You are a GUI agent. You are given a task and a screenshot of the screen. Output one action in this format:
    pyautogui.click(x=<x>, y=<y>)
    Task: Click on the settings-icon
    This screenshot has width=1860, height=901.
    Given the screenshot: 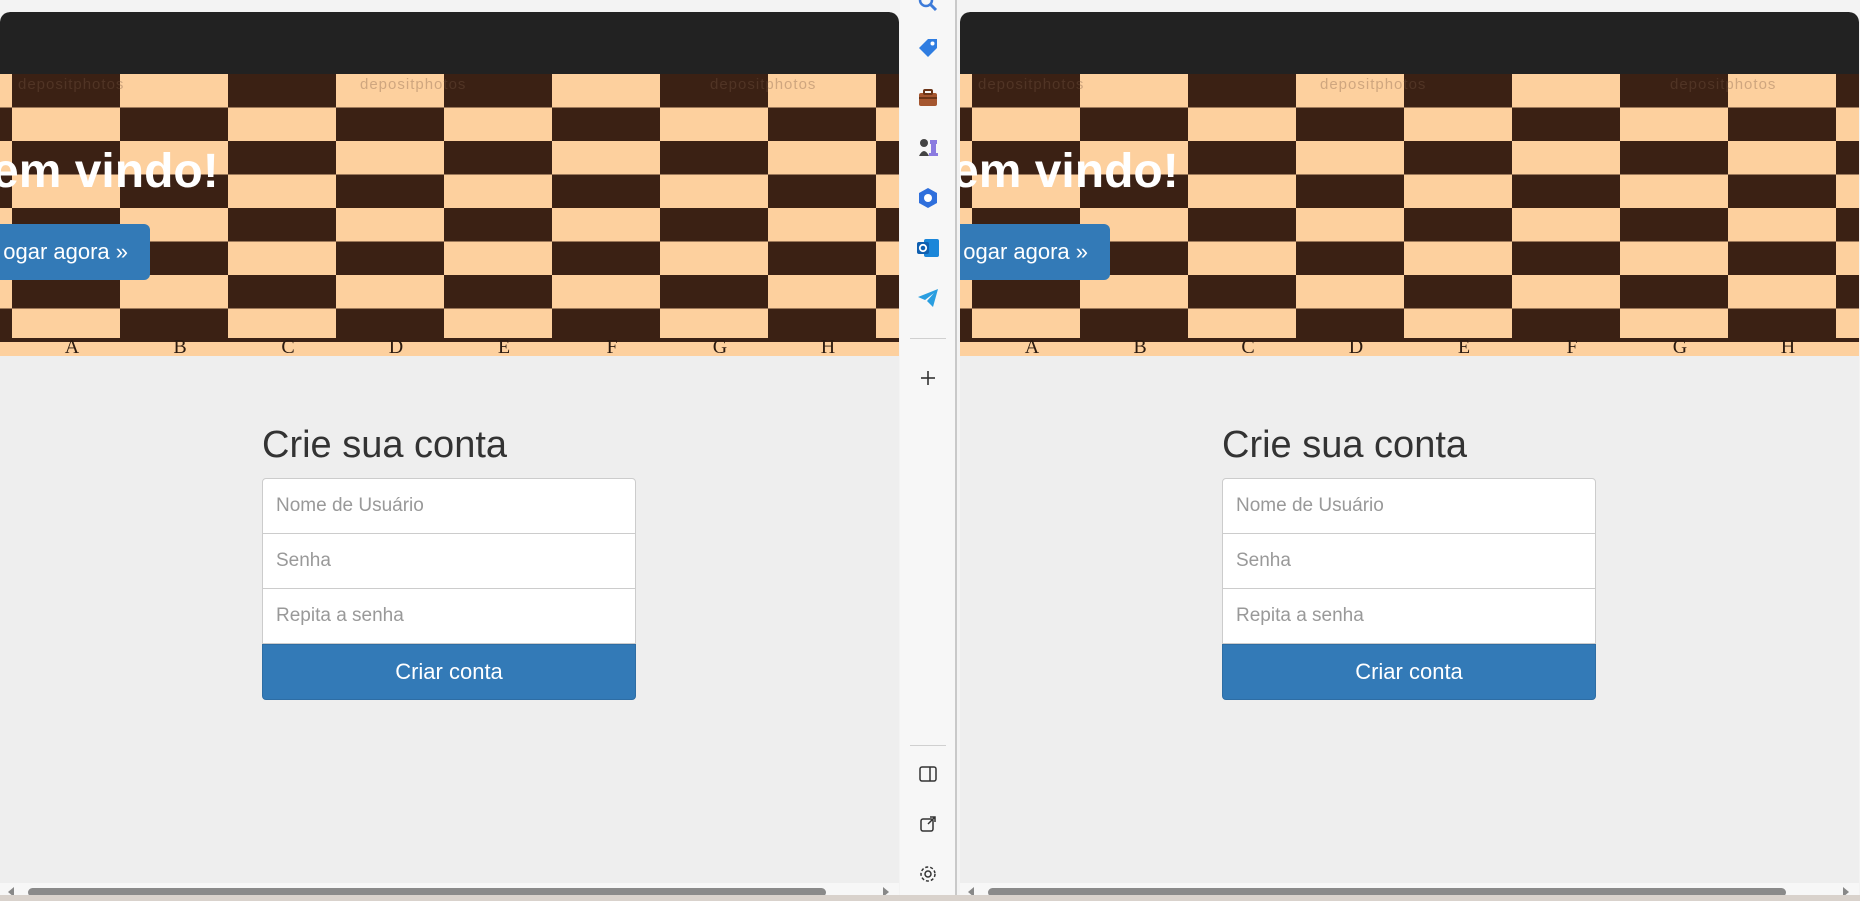 What is the action you would take?
    pyautogui.click(x=928, y=874)
    